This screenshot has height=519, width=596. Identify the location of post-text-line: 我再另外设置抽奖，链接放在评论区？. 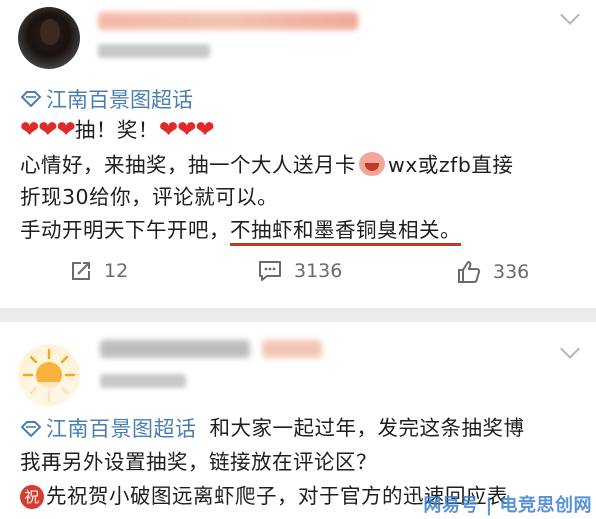
(198, 462).